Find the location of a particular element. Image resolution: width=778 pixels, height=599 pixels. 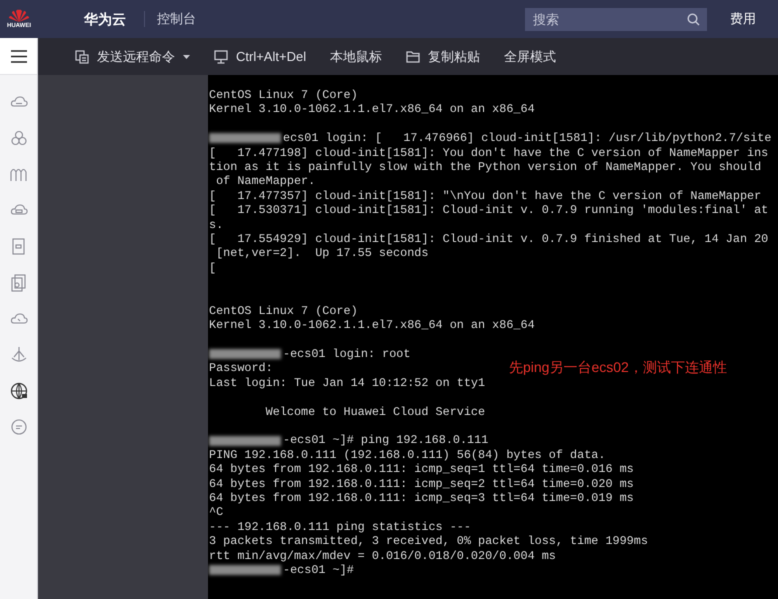

caret-icon is located at coordinates (186, 56).